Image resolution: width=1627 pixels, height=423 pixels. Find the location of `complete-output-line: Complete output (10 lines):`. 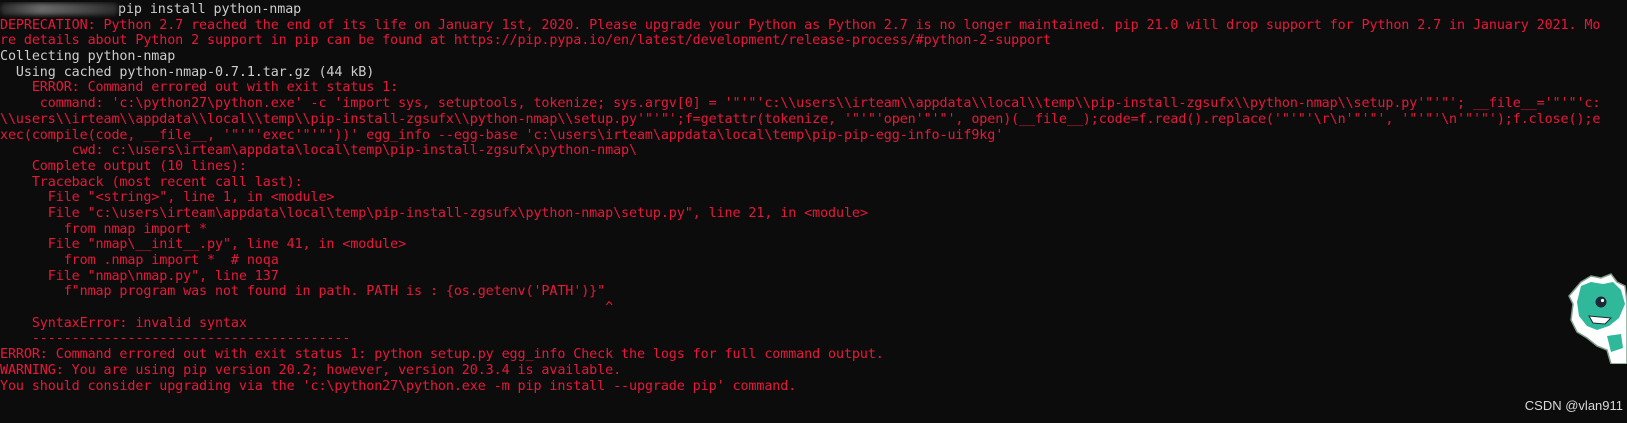

complete-output-line: Complete output (10 lines): is located at coordinates (123, 166).